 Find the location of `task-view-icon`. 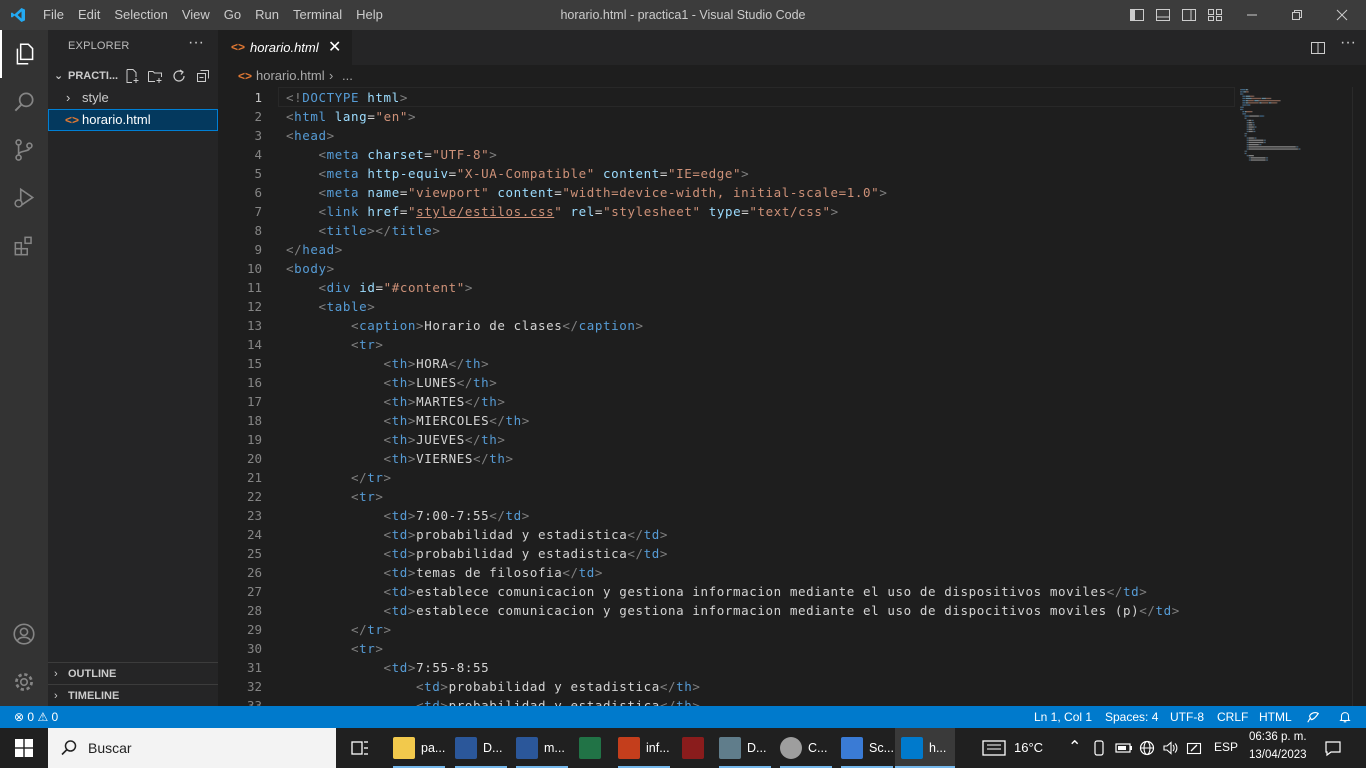

task-view-icon is located at coordinates (360, 748).